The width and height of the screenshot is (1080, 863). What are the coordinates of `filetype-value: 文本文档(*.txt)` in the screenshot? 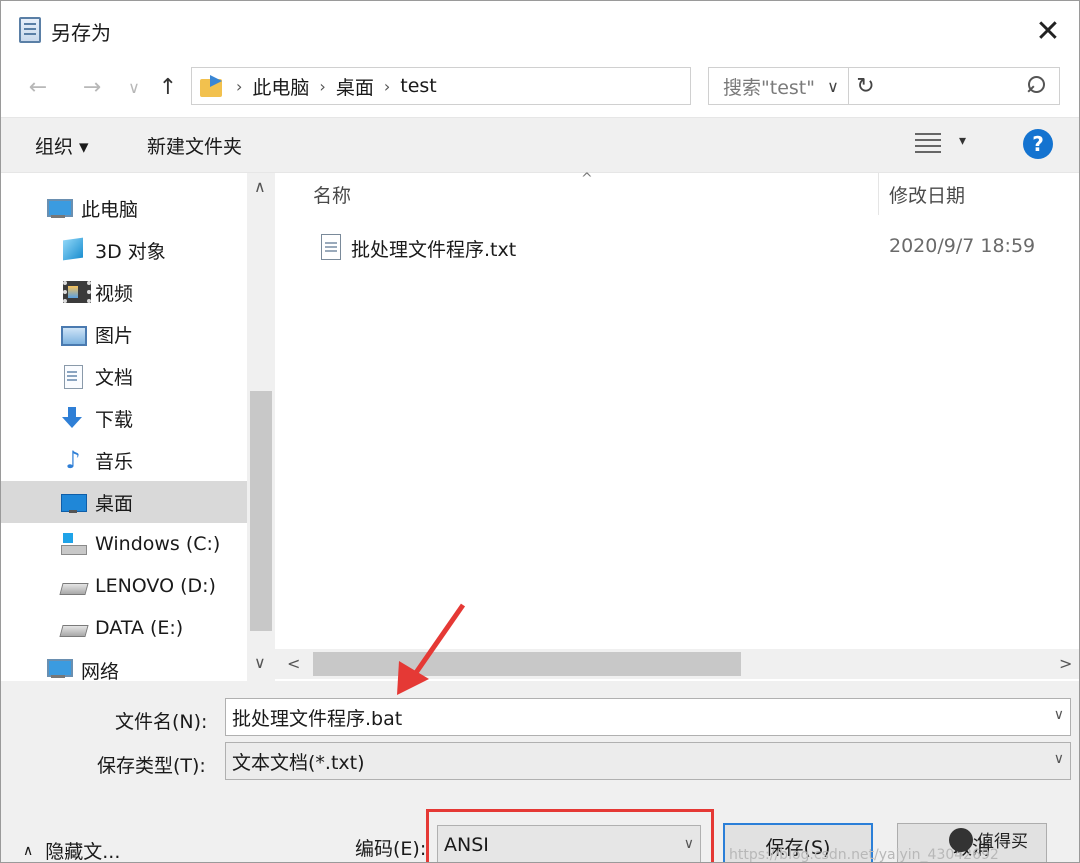 It's located at (298, 762).